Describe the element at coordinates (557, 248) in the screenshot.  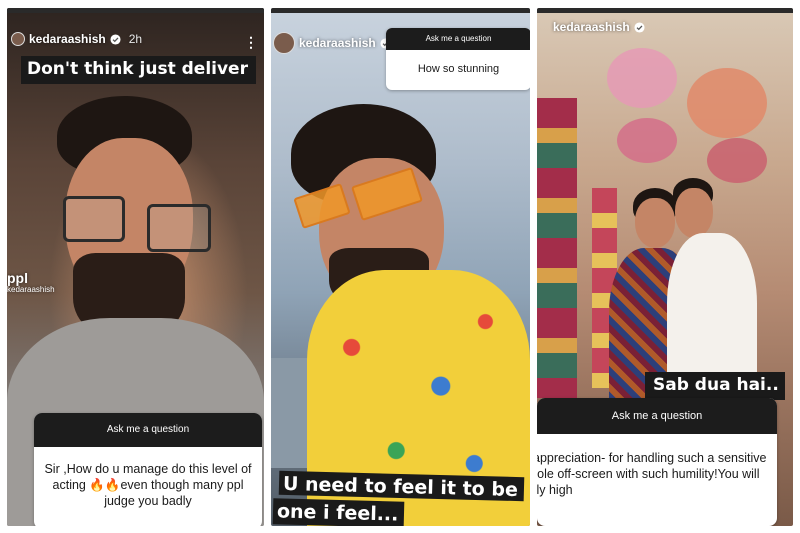
I see `wall-hanging-decor` at that location.